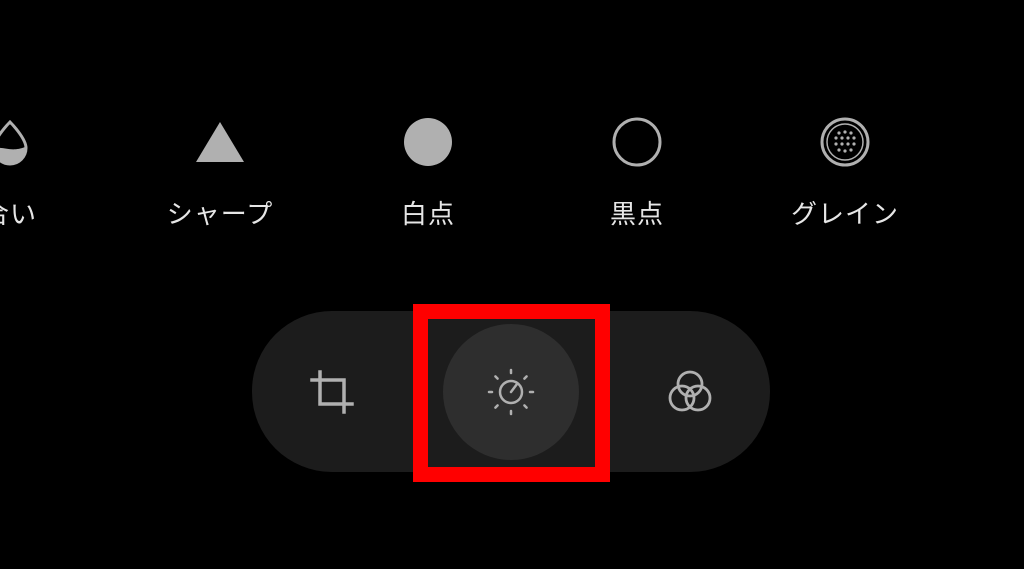 This screenshot has height=569, width=1024. What do you see at coordinates (428, 142) in the screenshot?
I see `filled-circle-icon` at bounding box center [428, 142].